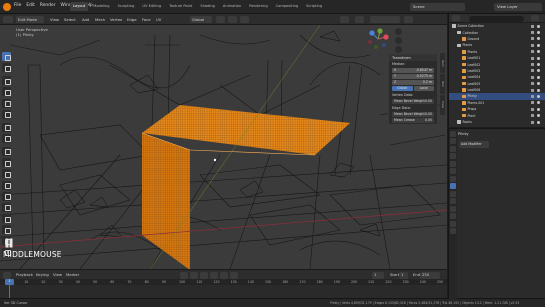 This screenshot has width=545, height=307. Describe the element at coordinates (6, 163) in the screenshot. I see `inset-tool-icon` at that location.